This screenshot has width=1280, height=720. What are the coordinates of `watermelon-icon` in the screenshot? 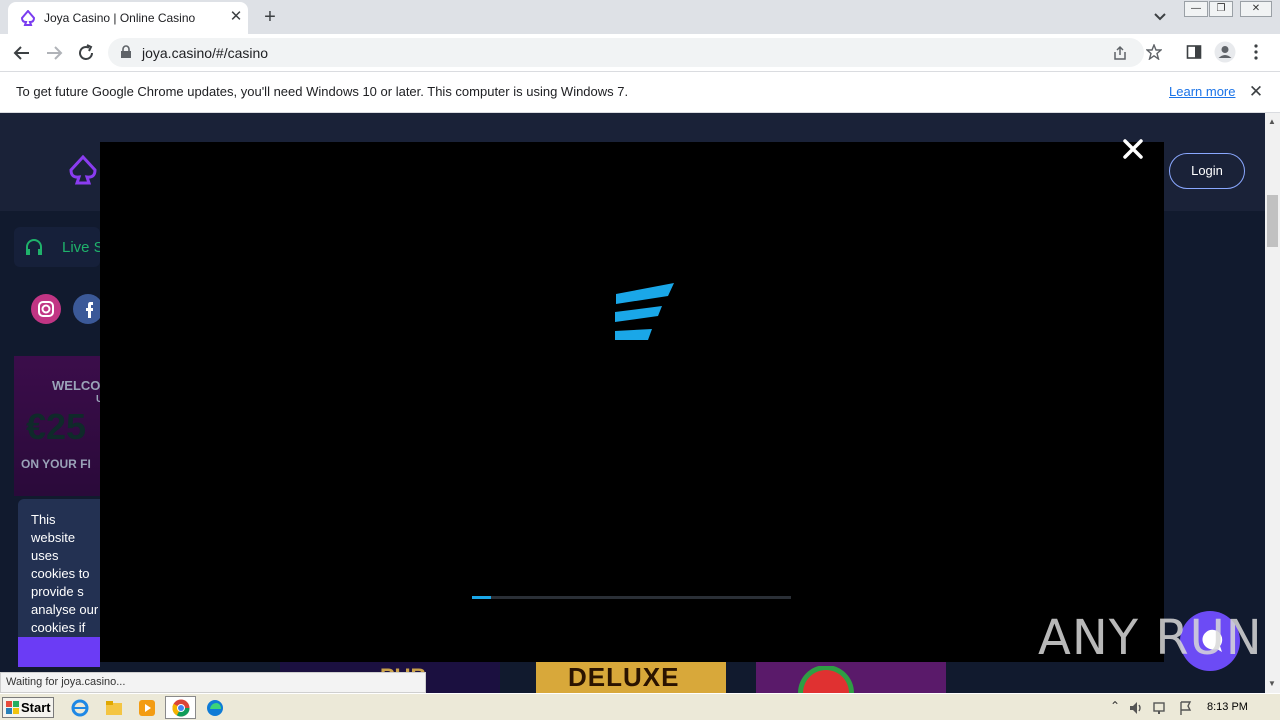 It's located at (826, 679).